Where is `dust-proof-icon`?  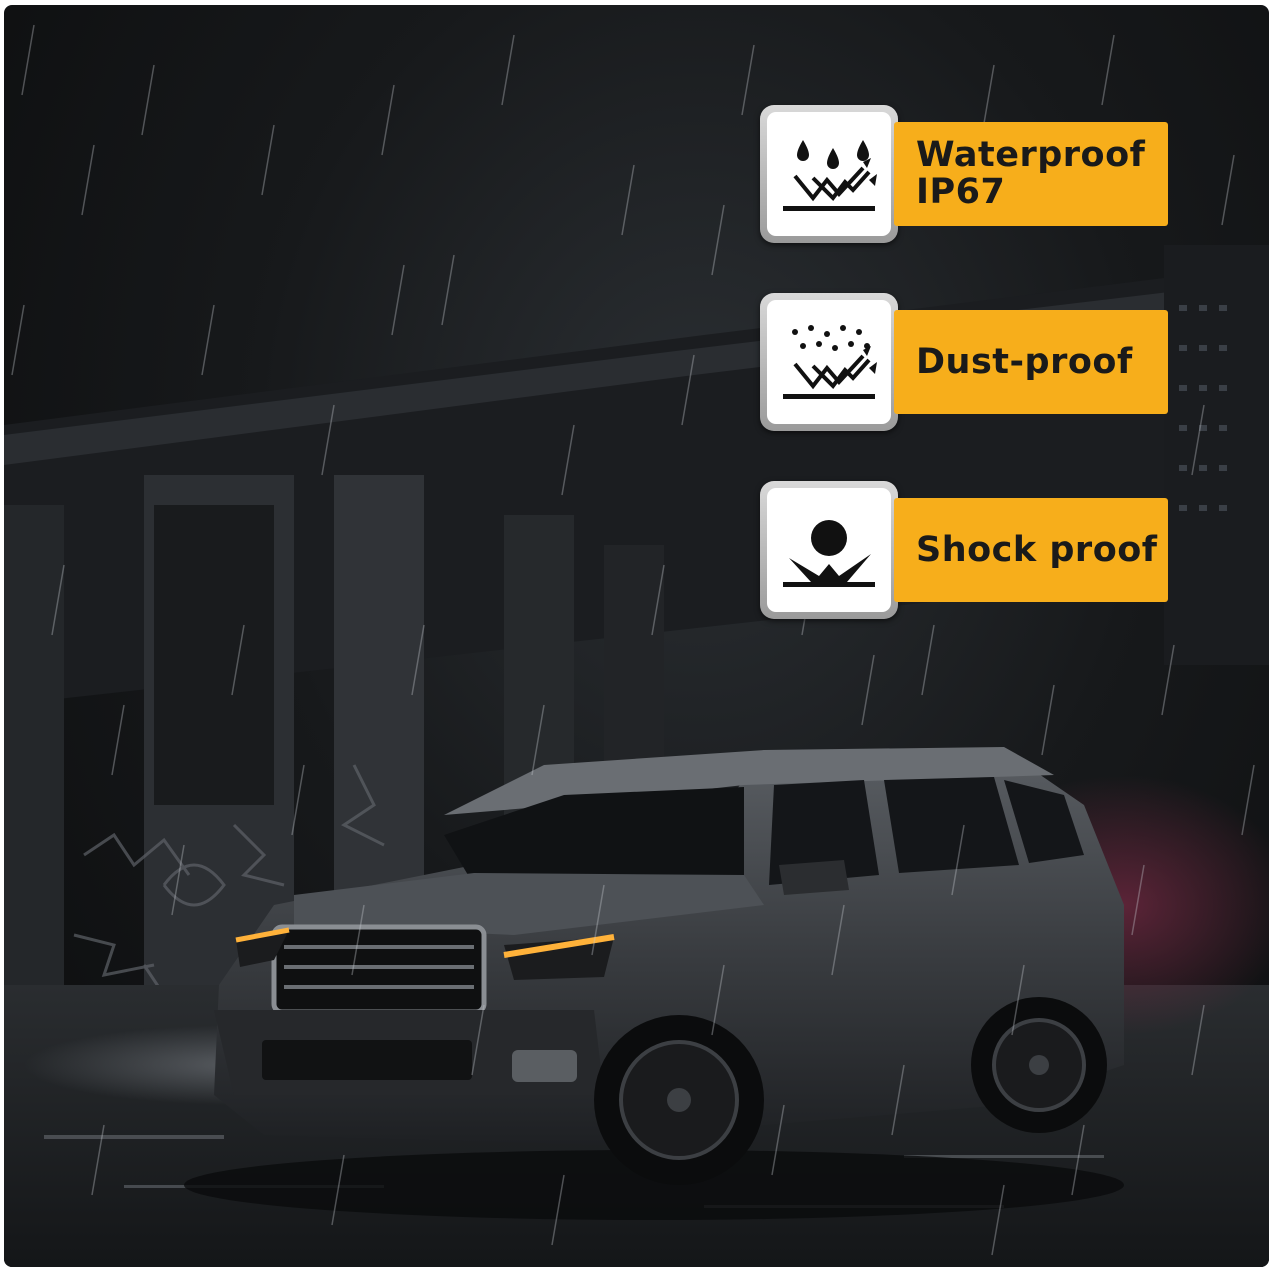 dust-proof-icon is located at coordinates (830, 362).